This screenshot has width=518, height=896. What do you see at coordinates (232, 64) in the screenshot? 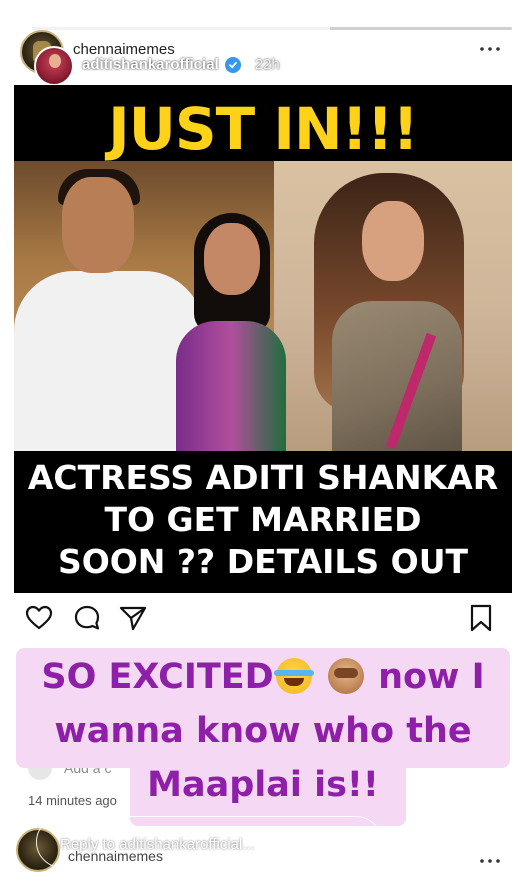
I see `verified-badge-icon` at bounding box center [232, 64].